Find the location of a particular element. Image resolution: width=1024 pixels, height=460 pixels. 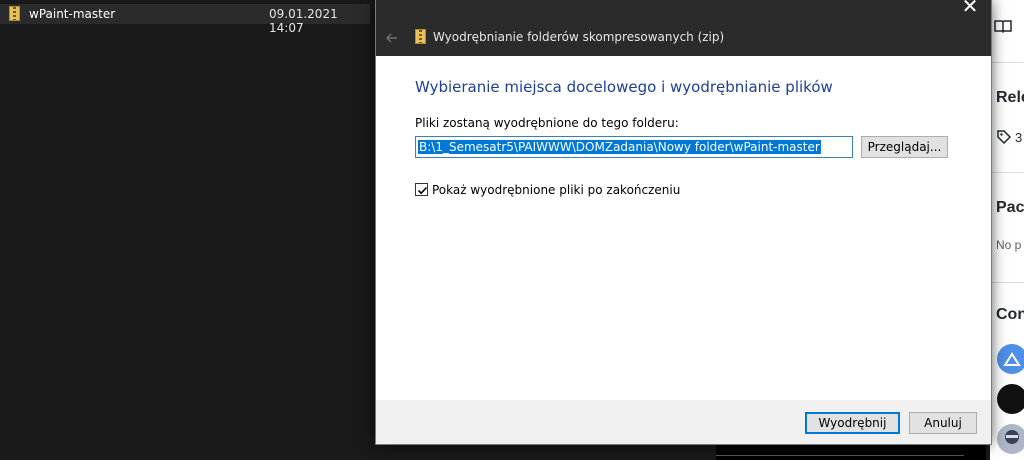

releases-heading: Rele is located at coordinates (1010, 98).